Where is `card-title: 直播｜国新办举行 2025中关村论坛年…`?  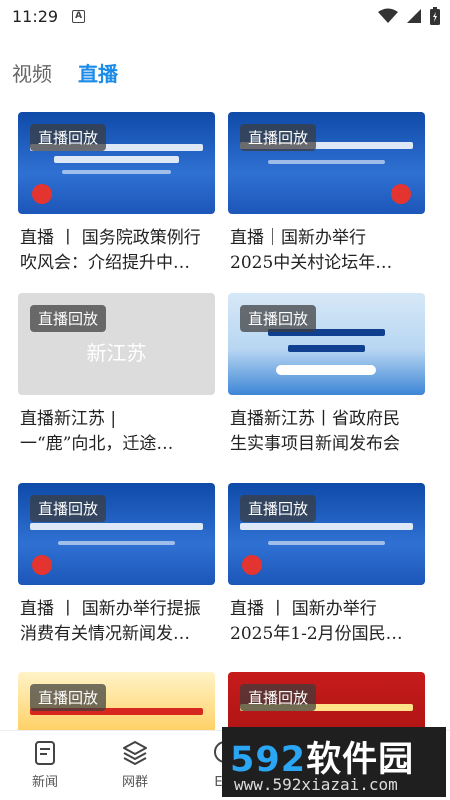
card-title: 直播｜国新办举行 2025中关村论坛年… is located at coordinates (311, 250).